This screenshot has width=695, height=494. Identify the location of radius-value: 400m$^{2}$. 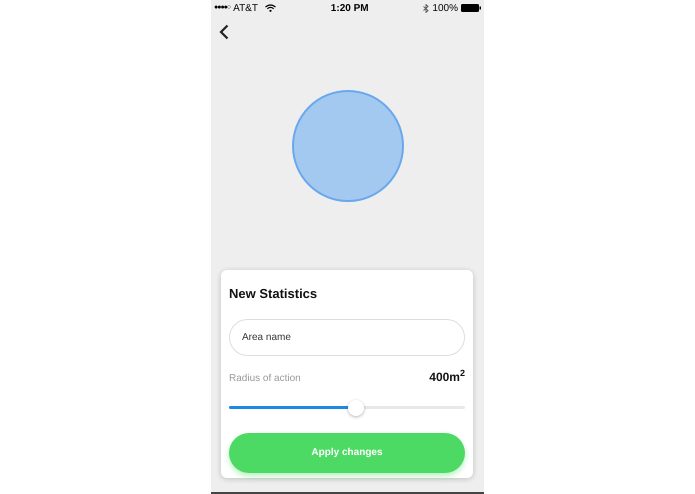
(447, 377).